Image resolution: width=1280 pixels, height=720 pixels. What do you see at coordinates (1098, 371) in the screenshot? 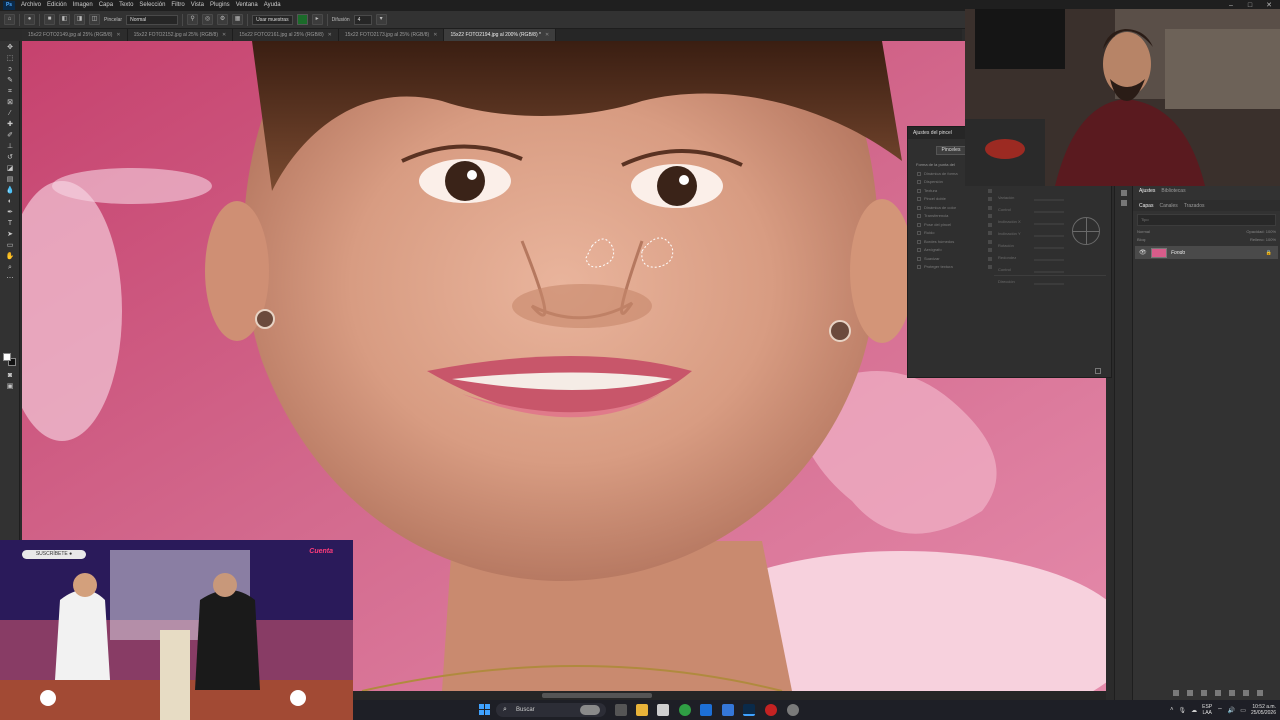
I see `new-brush-icon` at bounding box center [1098, 371].